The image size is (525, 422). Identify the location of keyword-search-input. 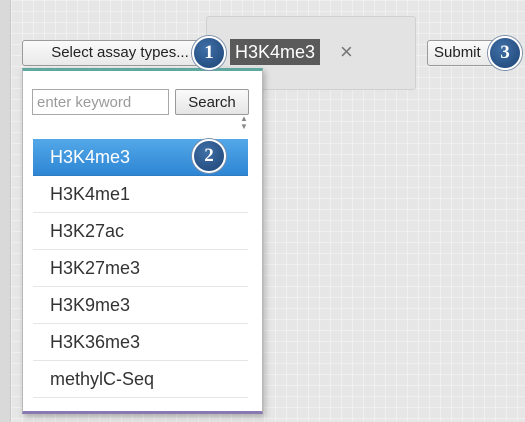
(100, 102).